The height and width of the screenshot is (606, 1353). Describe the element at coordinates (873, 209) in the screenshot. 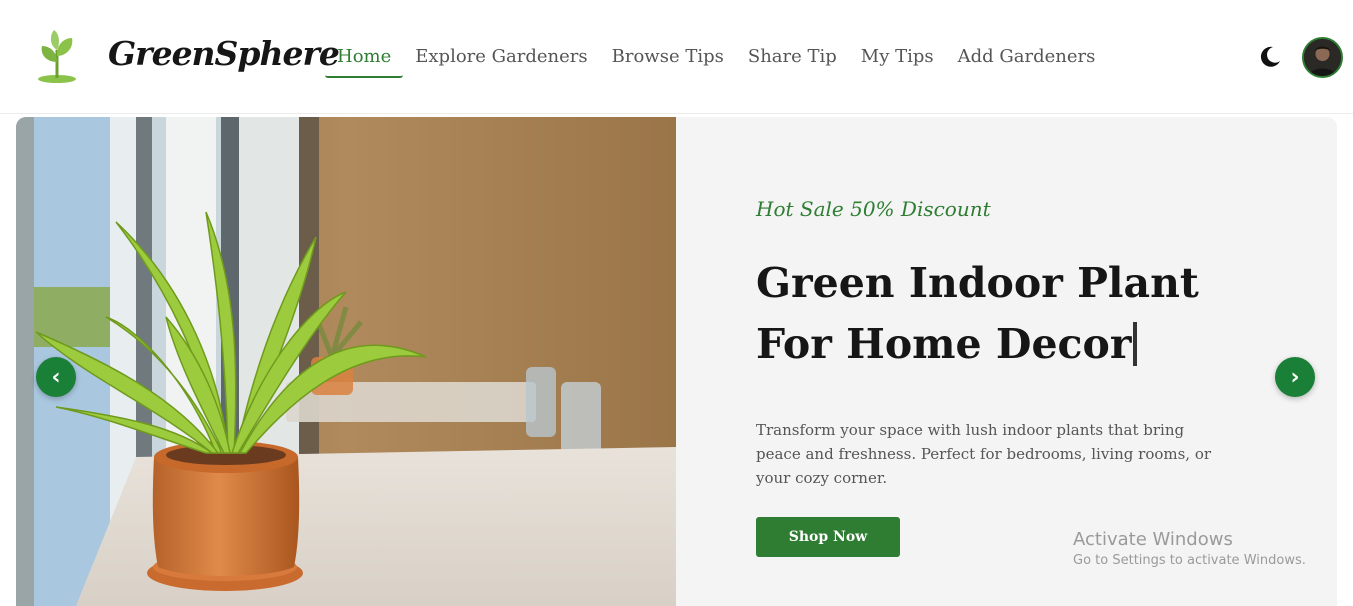

I see `hero-tagline: Hot Sale 50% Discount` at that location.